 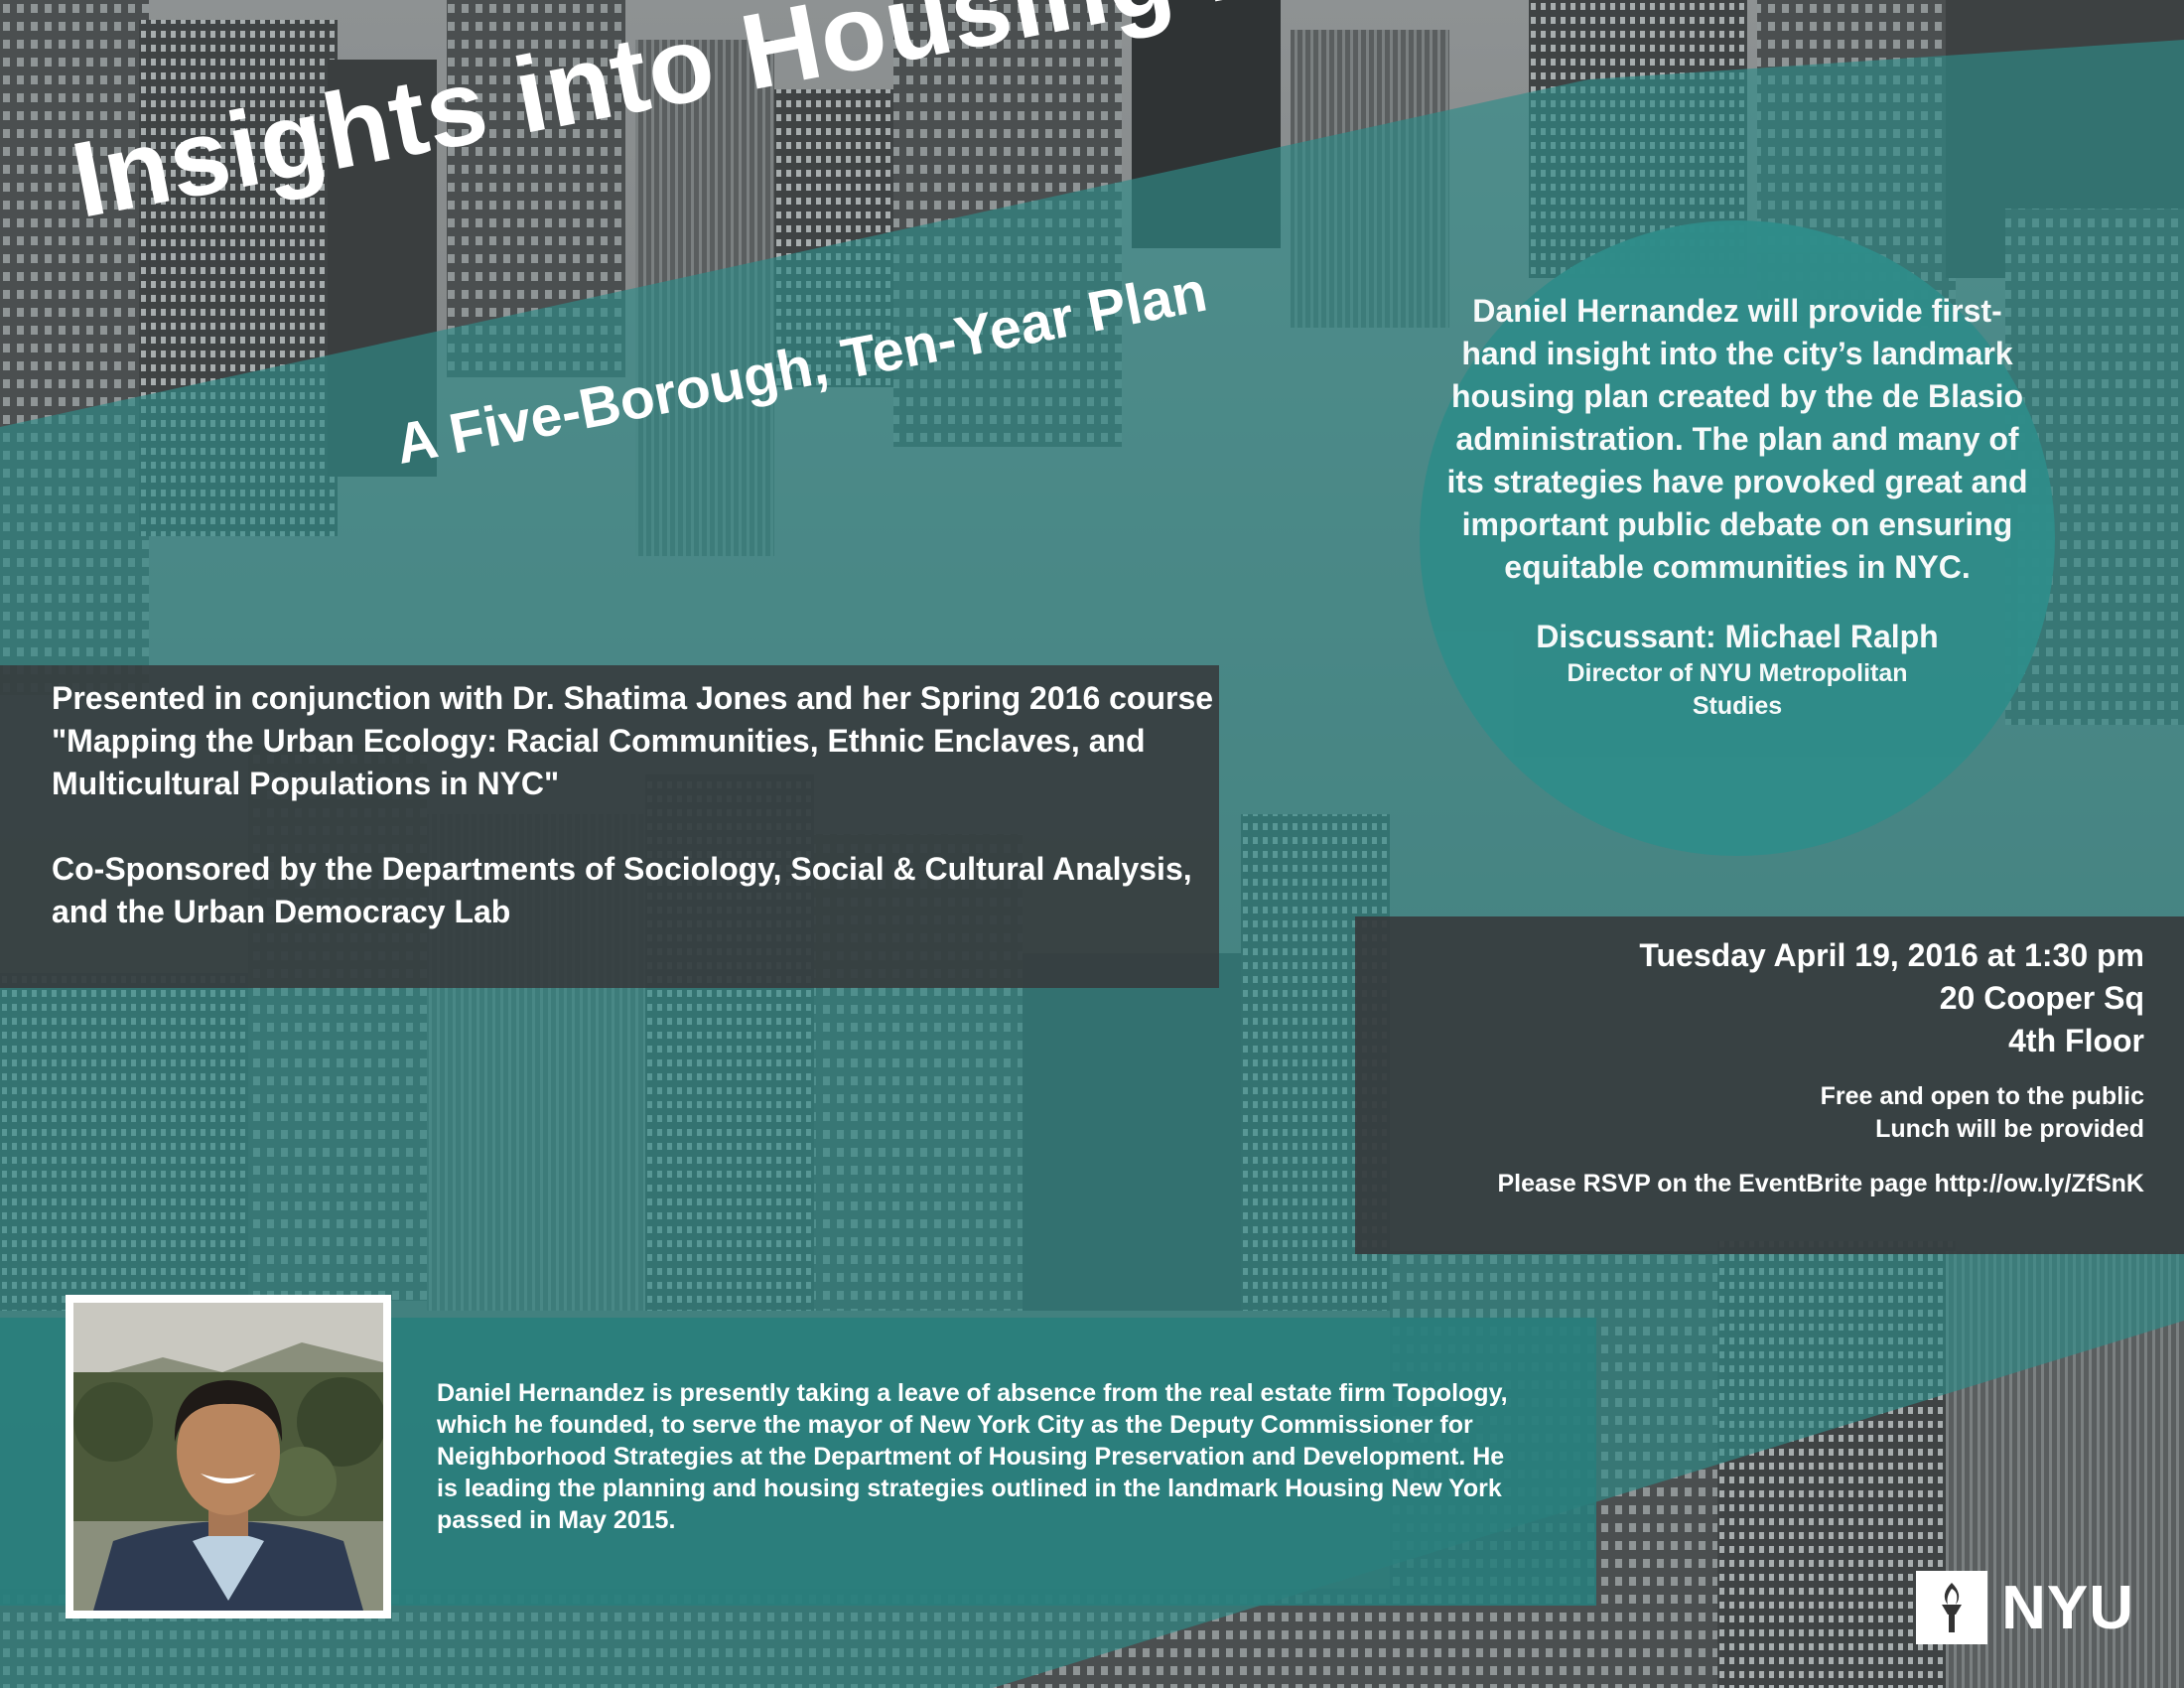 What do you see at coordinates (1737, 689) in the screenshot?
I see `discussant-role: Director of NYU Metropolitan Studies` at bounding box center [1737, 689].